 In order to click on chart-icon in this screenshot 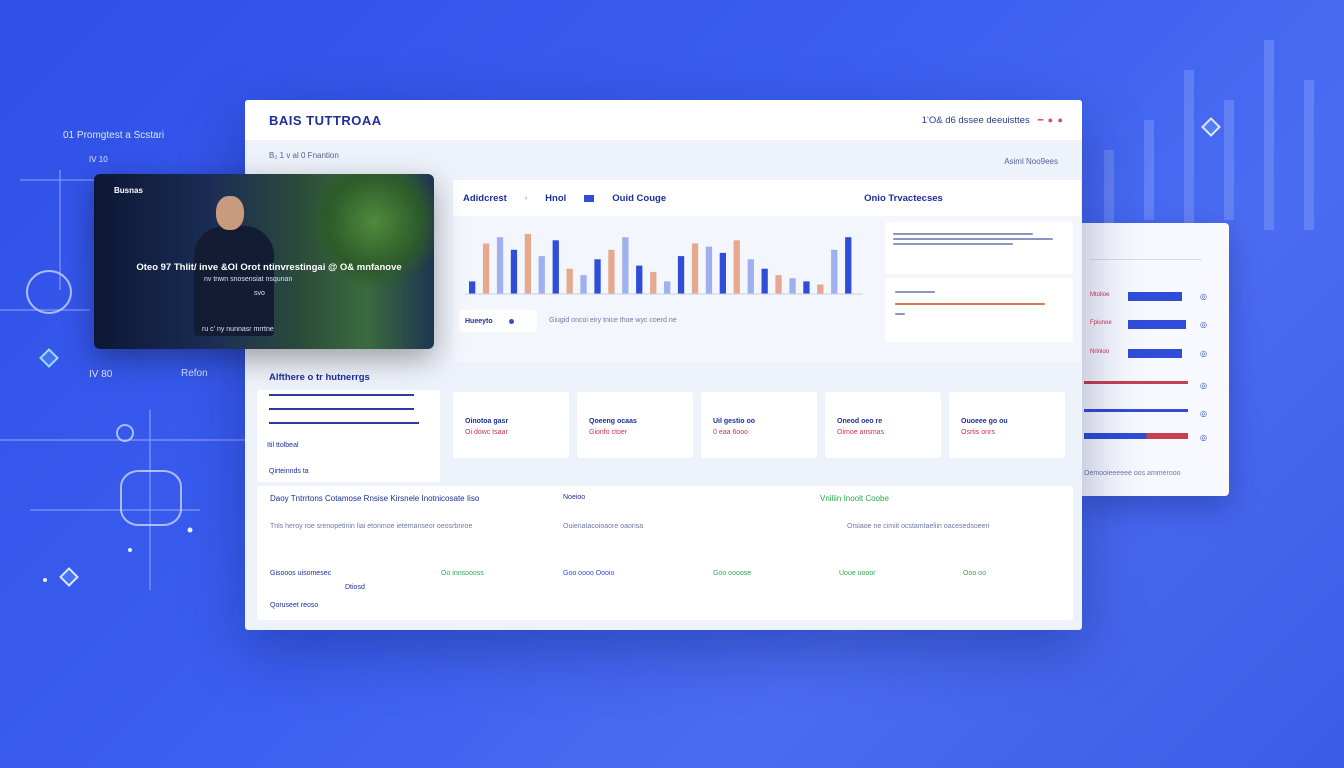, I will do `click(589, 198)`.